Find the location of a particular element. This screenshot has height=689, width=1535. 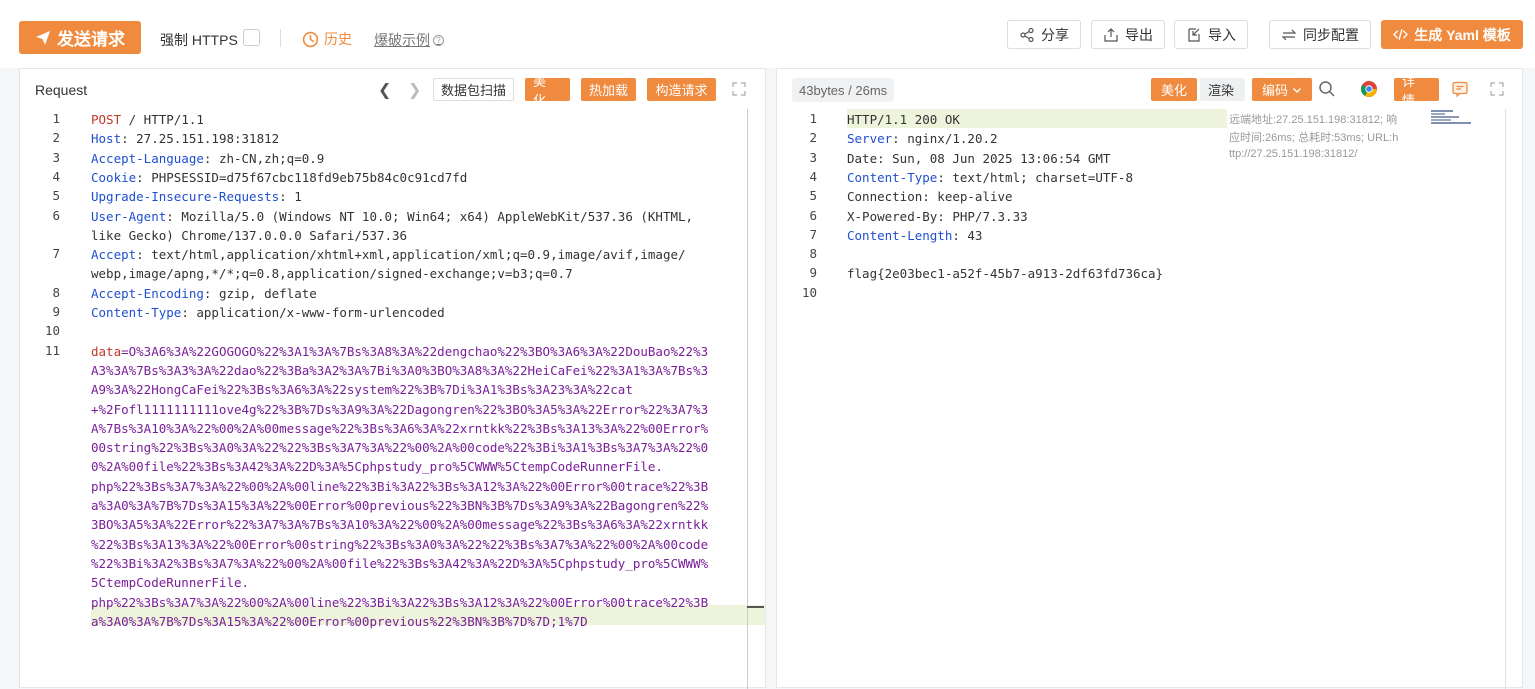

code-line: POST / HTTP/1.1 is located at coordinates (147, 119).